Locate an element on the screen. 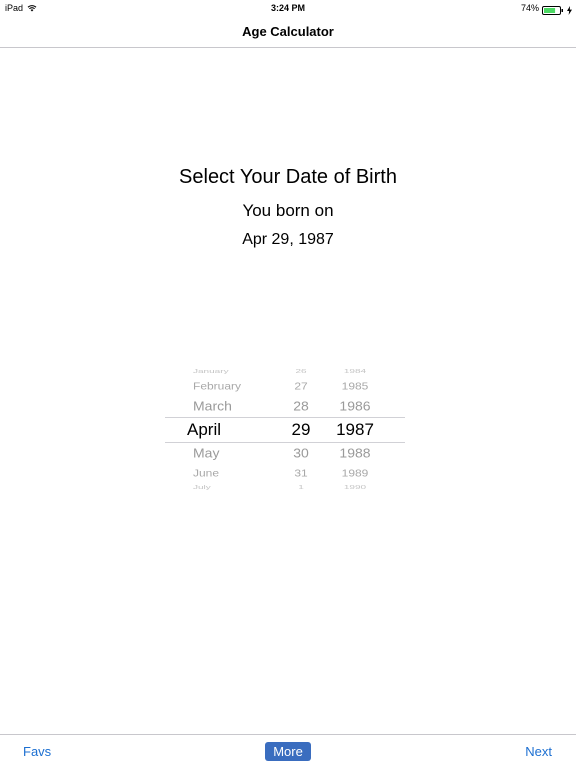 Image resolution: width=576 pixels, height=768 pixels. born-on-label: You born on is located at coordinates (288, 210).